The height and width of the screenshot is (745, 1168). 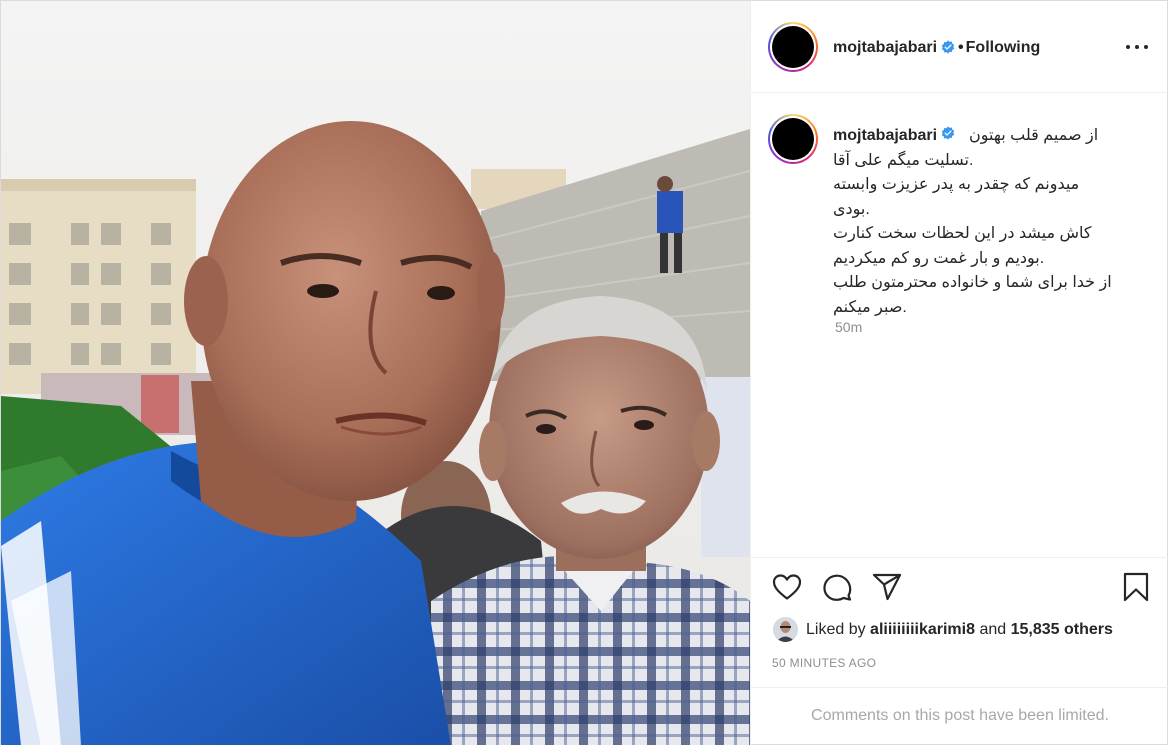 I want to click on caption-text-line: بودیم و بار غمت رو کم میکردیم., so click(x=939, y=258).